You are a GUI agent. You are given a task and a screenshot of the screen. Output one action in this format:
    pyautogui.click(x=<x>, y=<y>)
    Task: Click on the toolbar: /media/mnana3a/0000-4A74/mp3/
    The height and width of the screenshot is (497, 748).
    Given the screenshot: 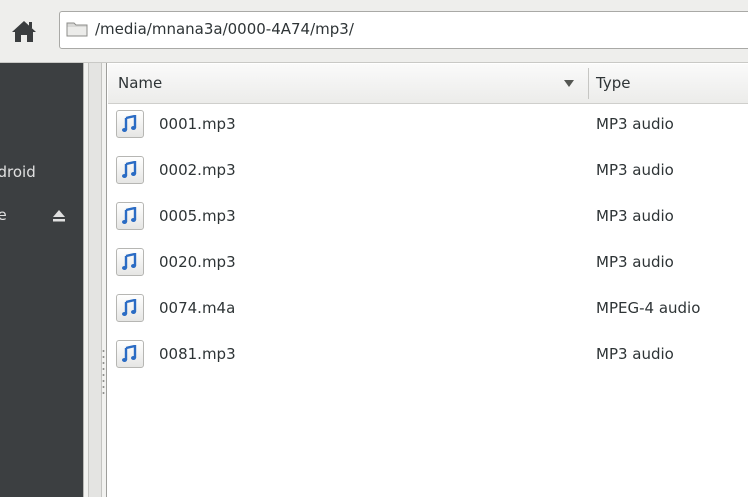 What is the action you would take?
    pyautogui.click(x=374, y=31)
    